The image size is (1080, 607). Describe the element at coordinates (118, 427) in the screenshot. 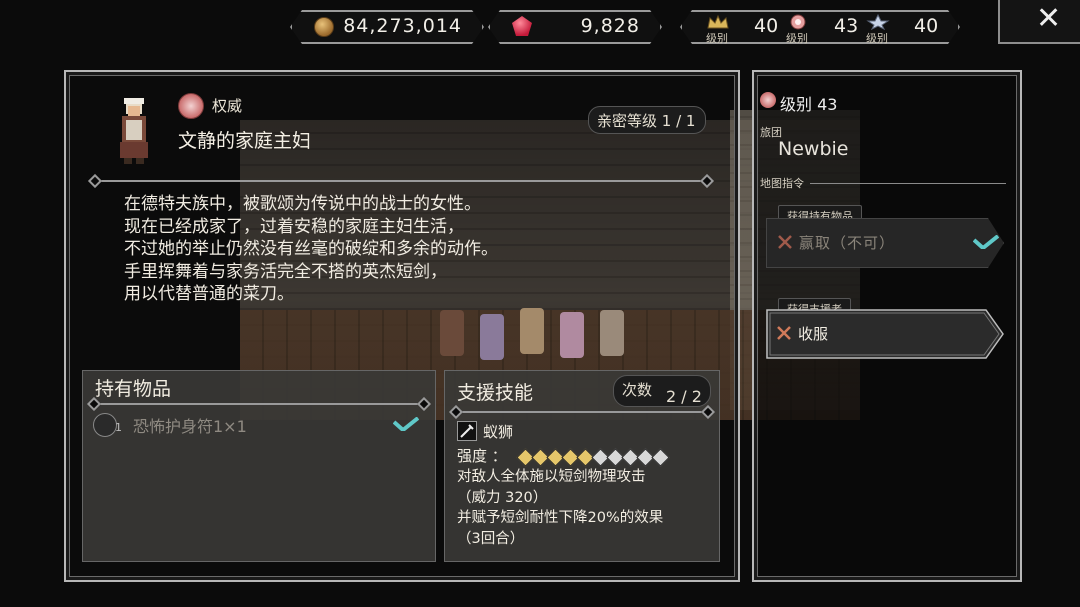

I see `item-count: 1` at that location.